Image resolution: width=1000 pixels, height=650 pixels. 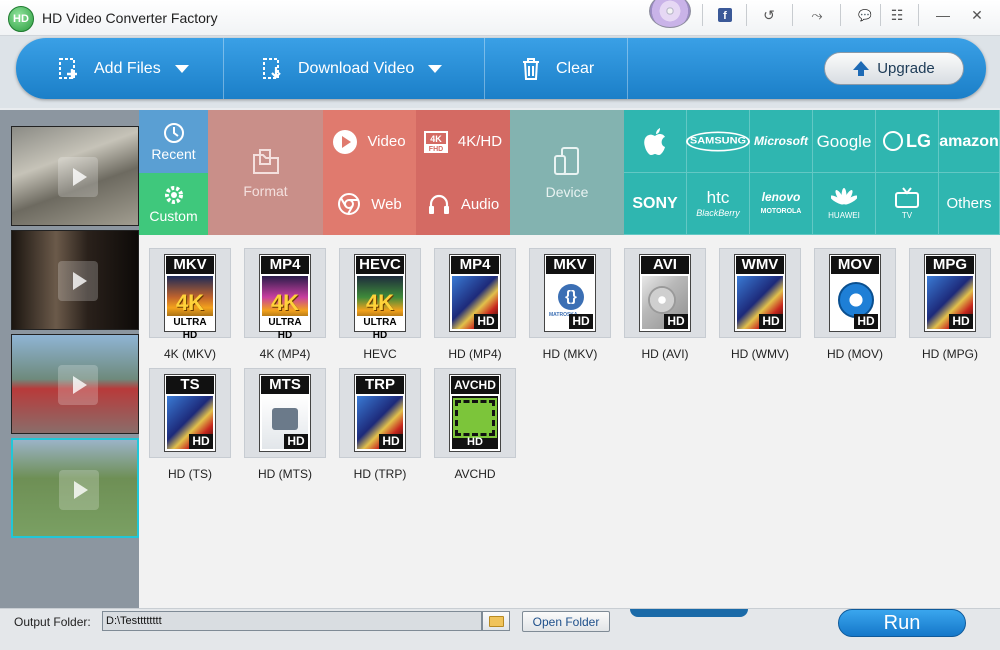 What do you see at coordinates (501, 68) in the screenshot?
I see `main-toolbar: Add Files Download Video Clear Upgrade` at bounding box center [501, 68].